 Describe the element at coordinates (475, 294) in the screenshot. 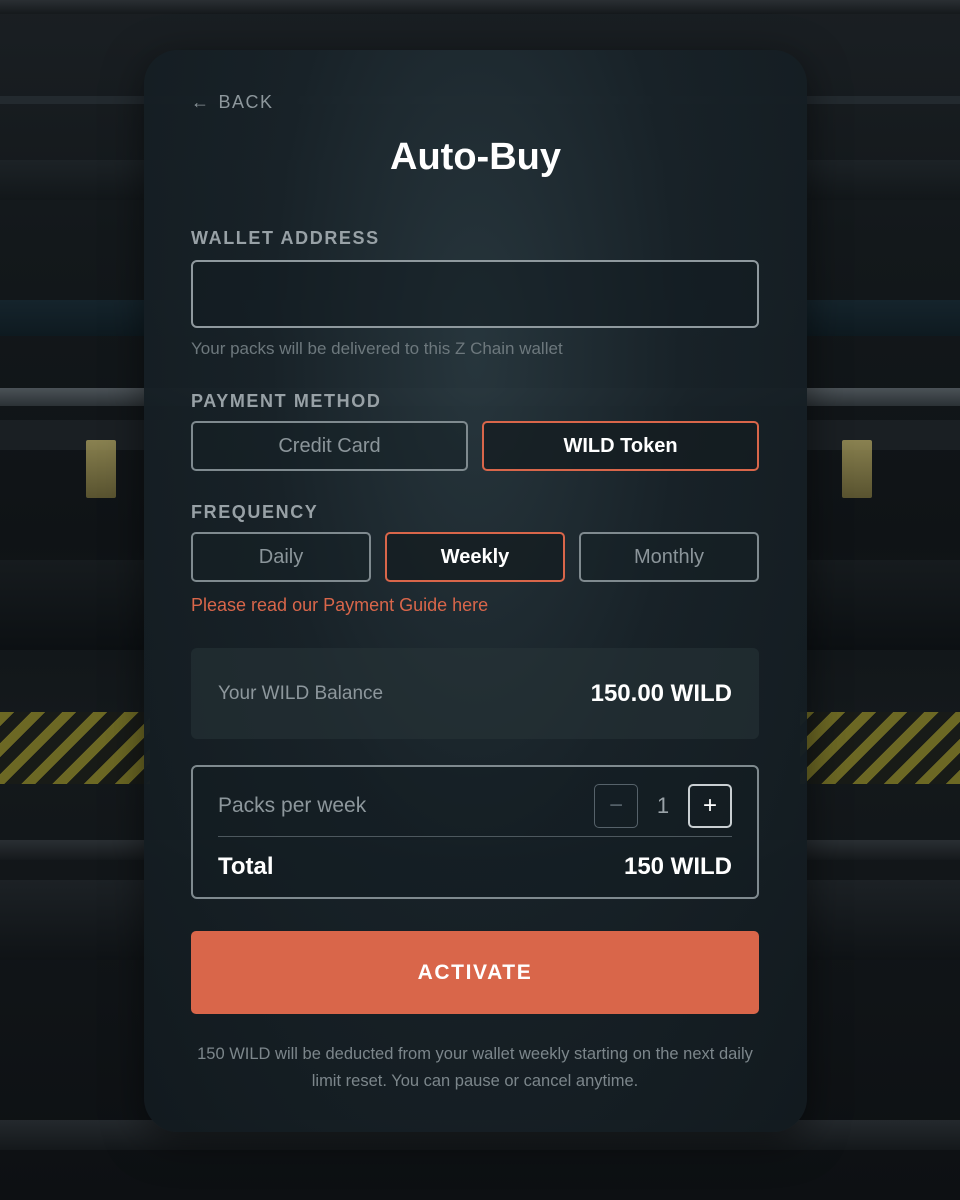

I see `wallet-address-input` at that location.